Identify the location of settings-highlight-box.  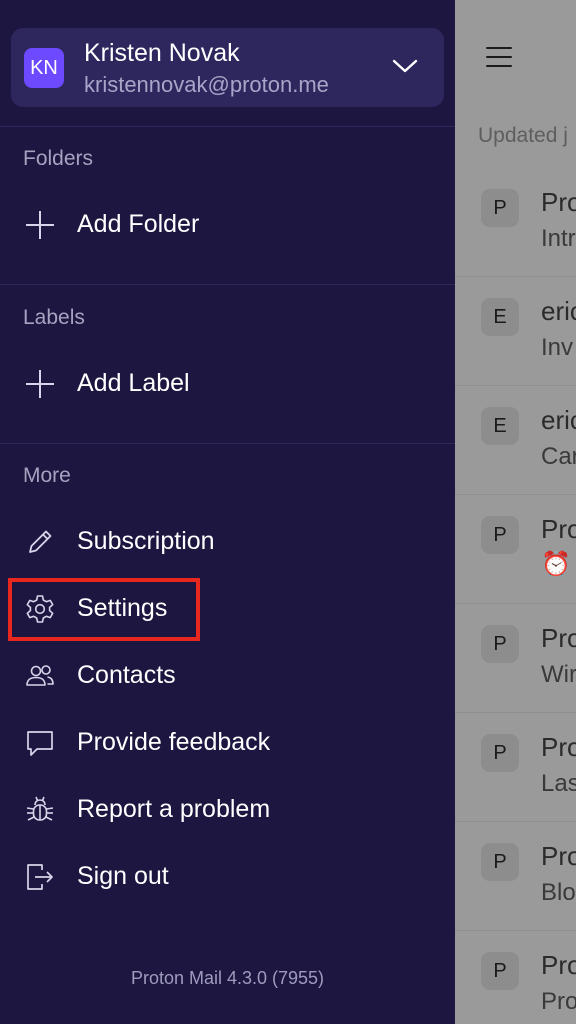
(104, 609).